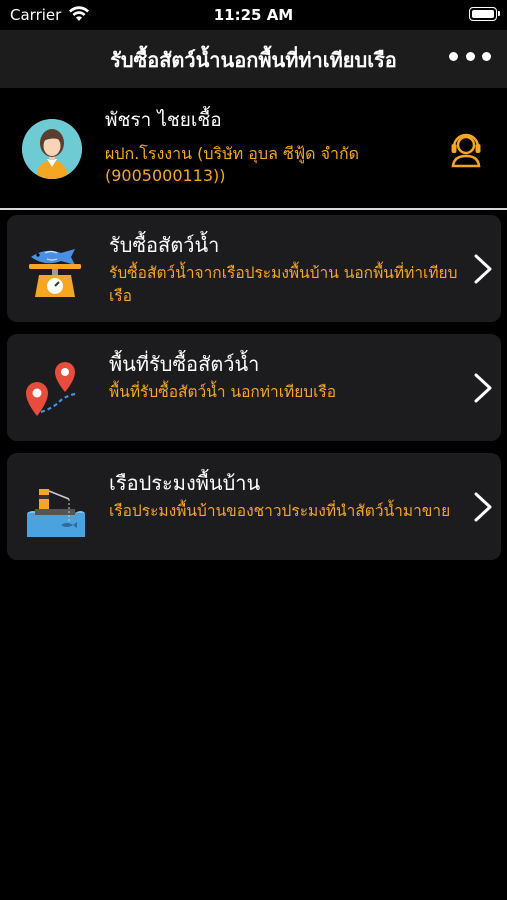 This screenshot has height=900, width=507. Describe the element at coordinates (223, 392) in the screenshot. I see `menu-item-description: พื้นที่รับซื้อสัตว์น้ำ นอกท่าเทียบเรือ` at that location.